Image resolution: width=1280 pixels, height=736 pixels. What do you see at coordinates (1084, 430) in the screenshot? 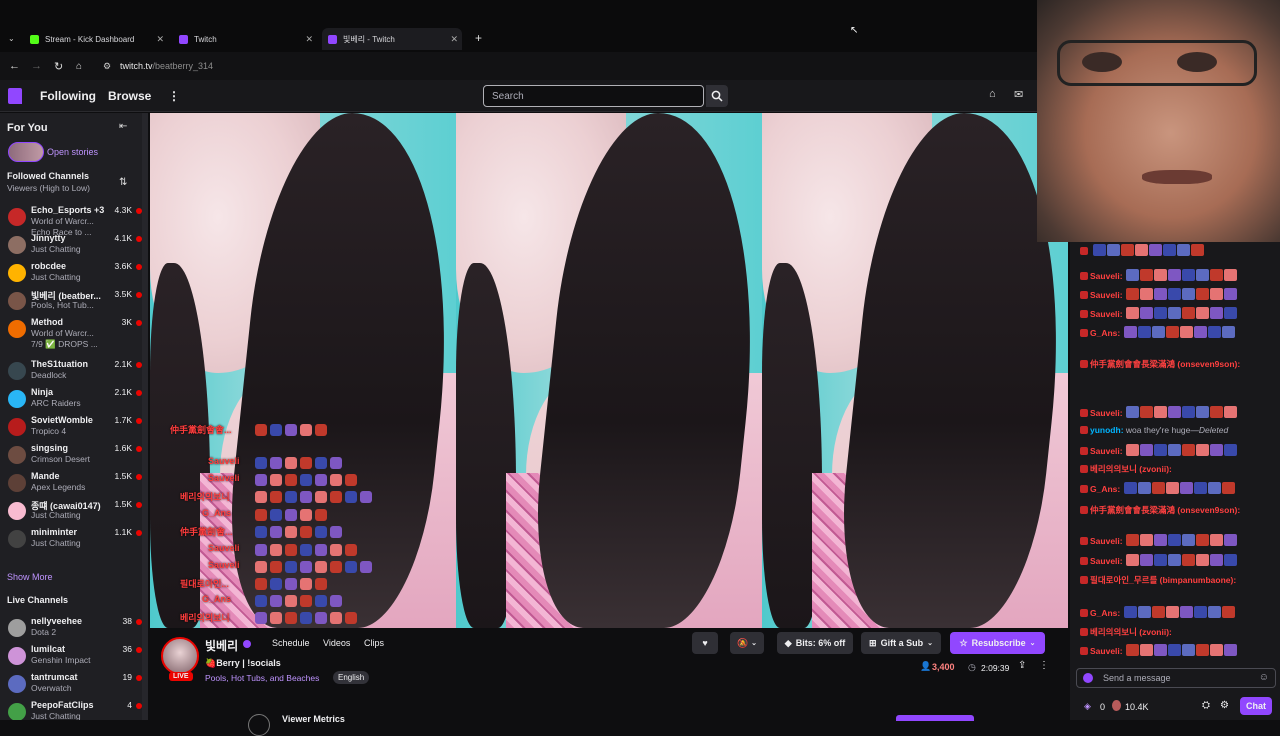
I see `badge-icon` at bounding box center [1084, 430].